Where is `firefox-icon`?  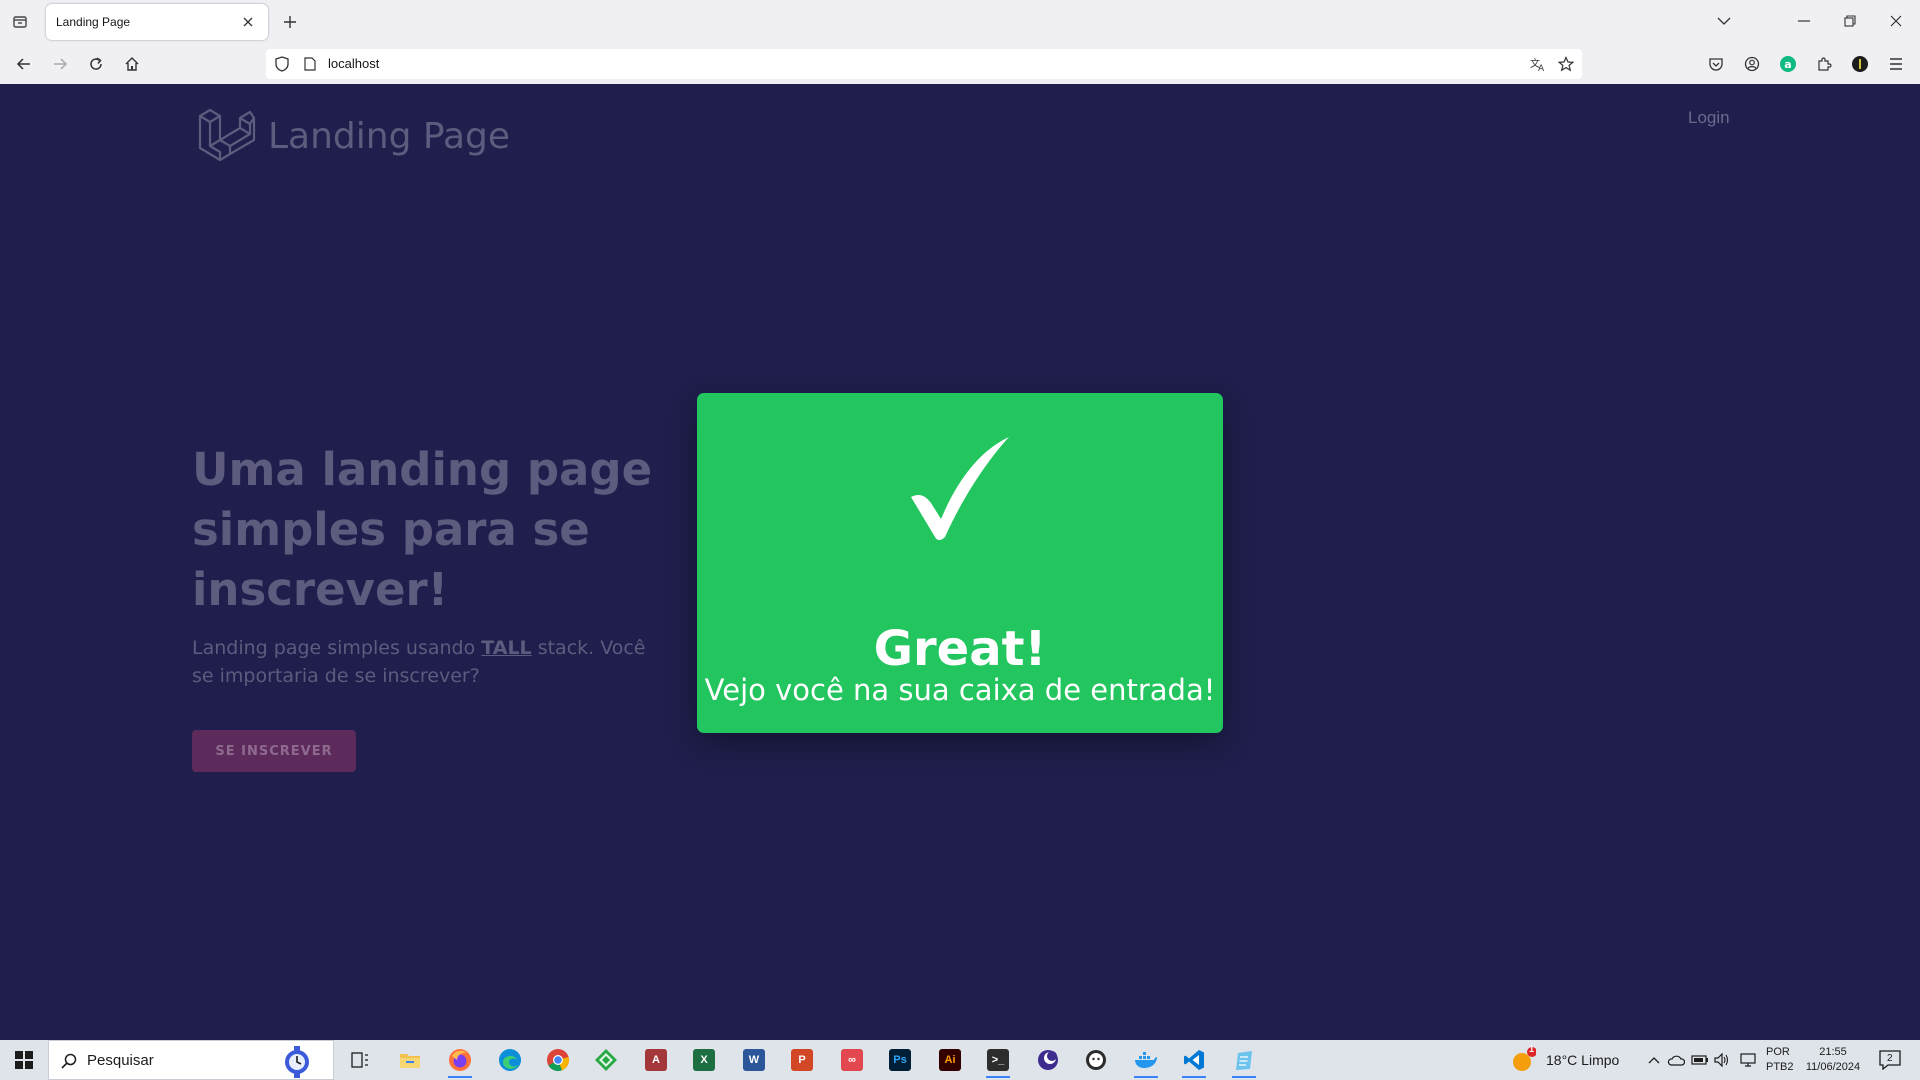
firefox-icon is located at coordinates (460, 1061).